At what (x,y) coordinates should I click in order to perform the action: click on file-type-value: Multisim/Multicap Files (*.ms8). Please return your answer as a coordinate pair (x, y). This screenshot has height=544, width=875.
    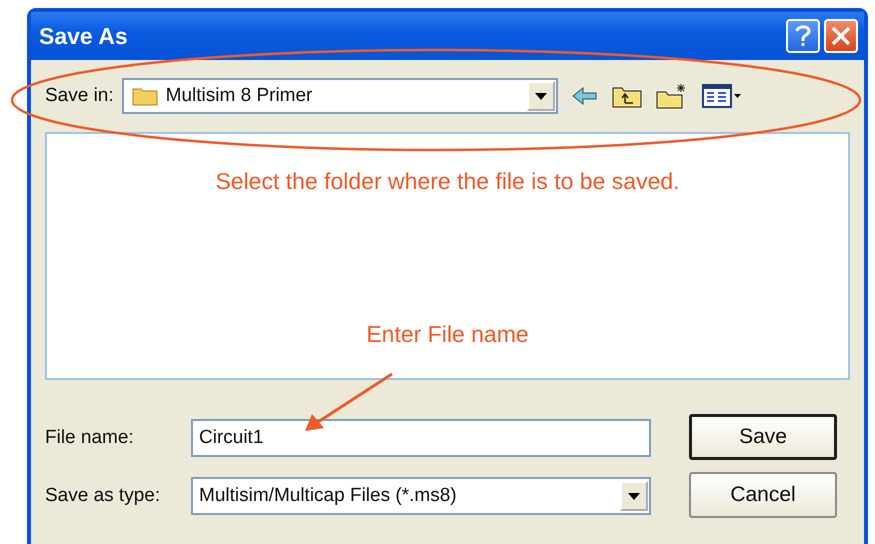
    Looking at the image, I should click on (328, 496).